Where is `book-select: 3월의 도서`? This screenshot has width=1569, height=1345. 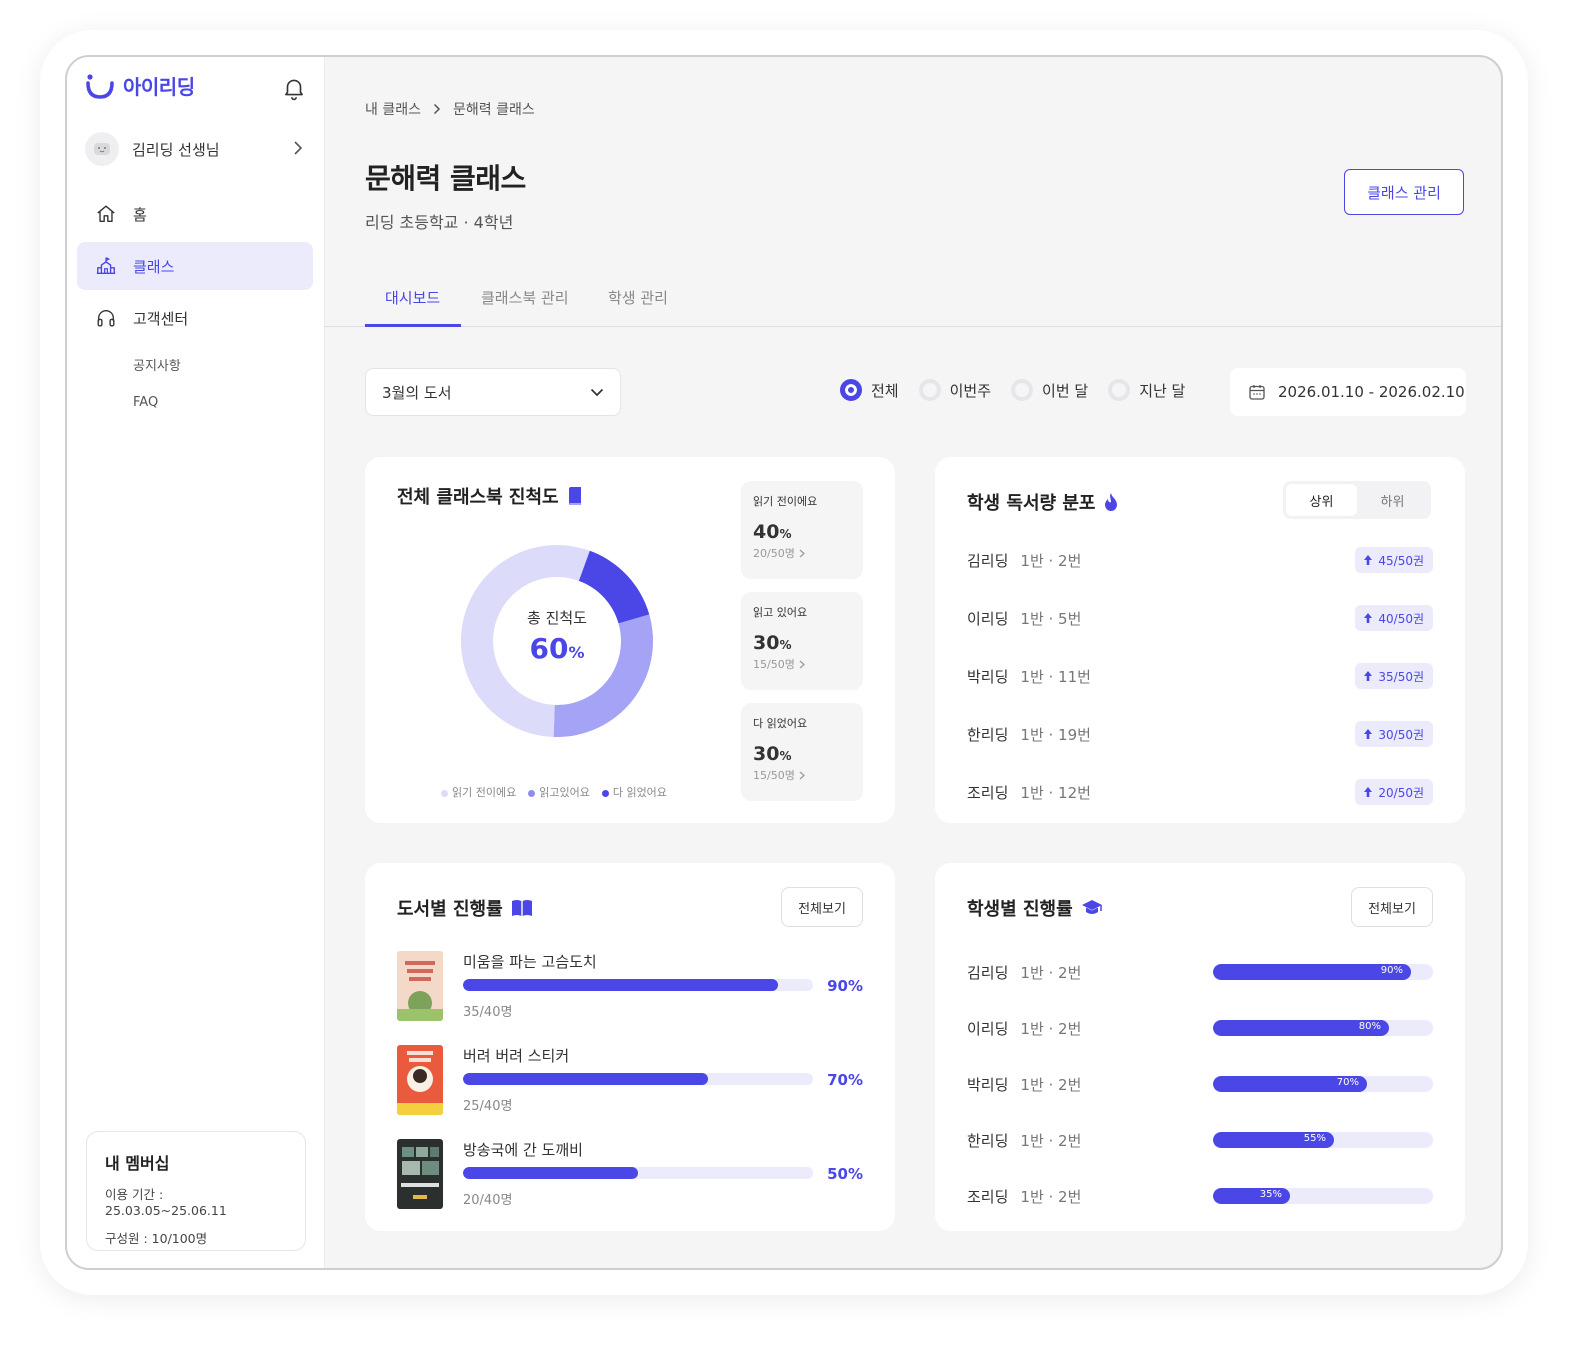
book-select: 3월의 도서 is located at coordinates (493, 392).